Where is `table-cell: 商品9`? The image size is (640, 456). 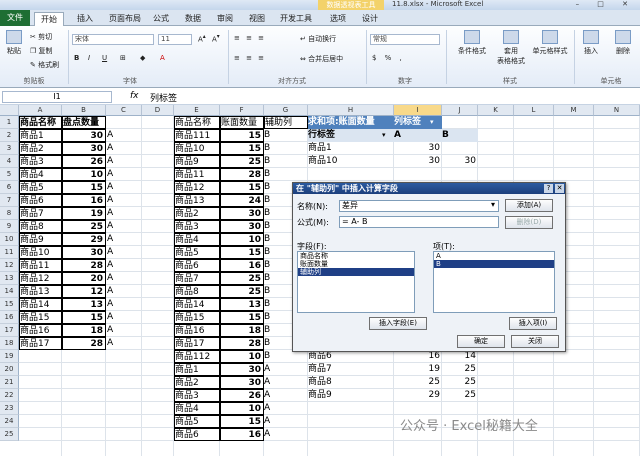
table-cell: 商品9 is located at coordinates (197, 161).